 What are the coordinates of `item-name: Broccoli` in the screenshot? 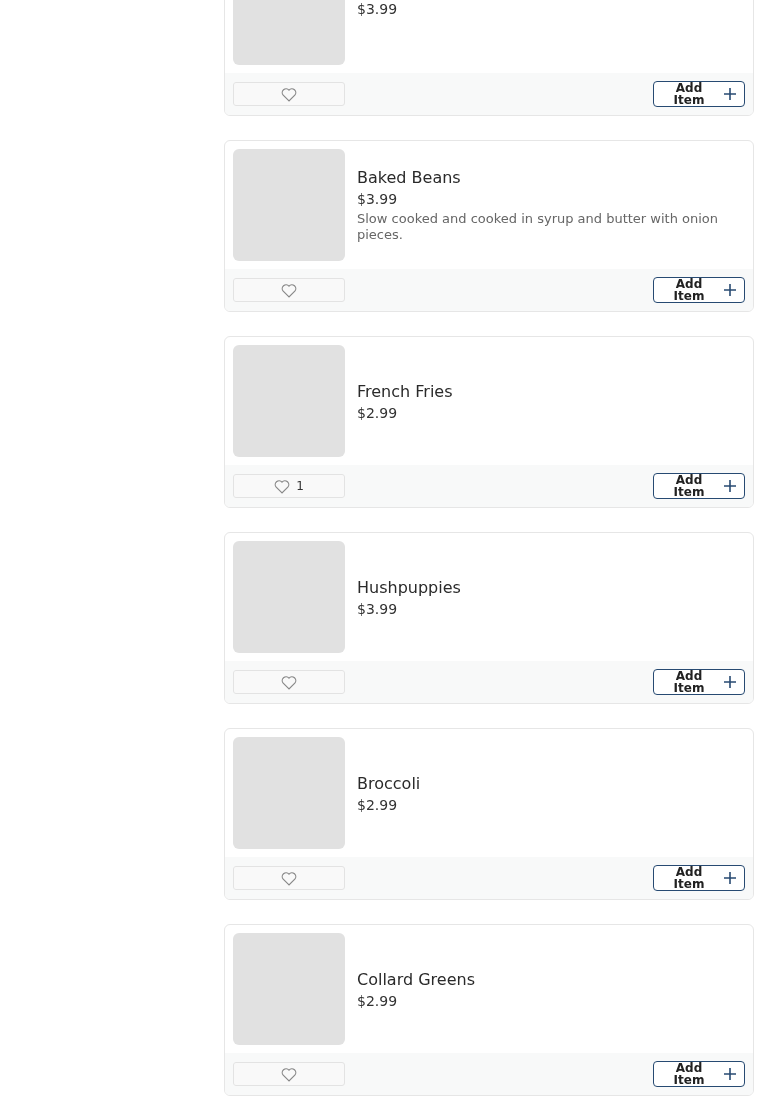 It's located at (389, 783).